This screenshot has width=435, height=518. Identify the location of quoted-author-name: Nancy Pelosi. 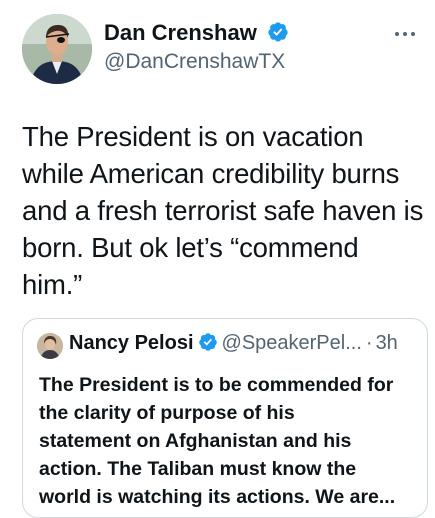
(131, 343).